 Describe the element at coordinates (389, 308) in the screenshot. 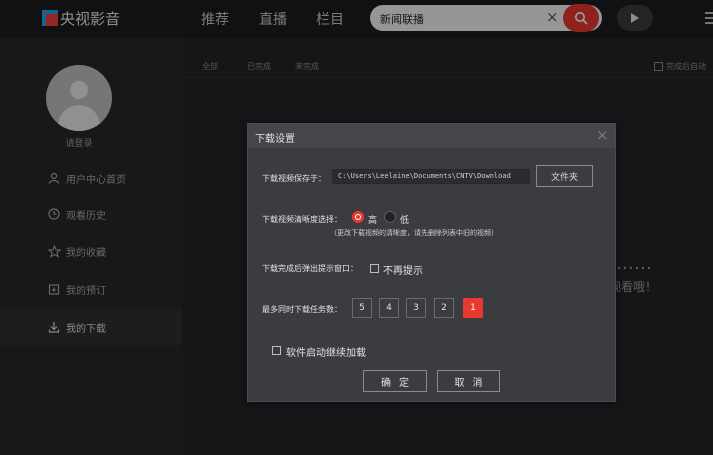

I see `task-count-4: 4` at that location.